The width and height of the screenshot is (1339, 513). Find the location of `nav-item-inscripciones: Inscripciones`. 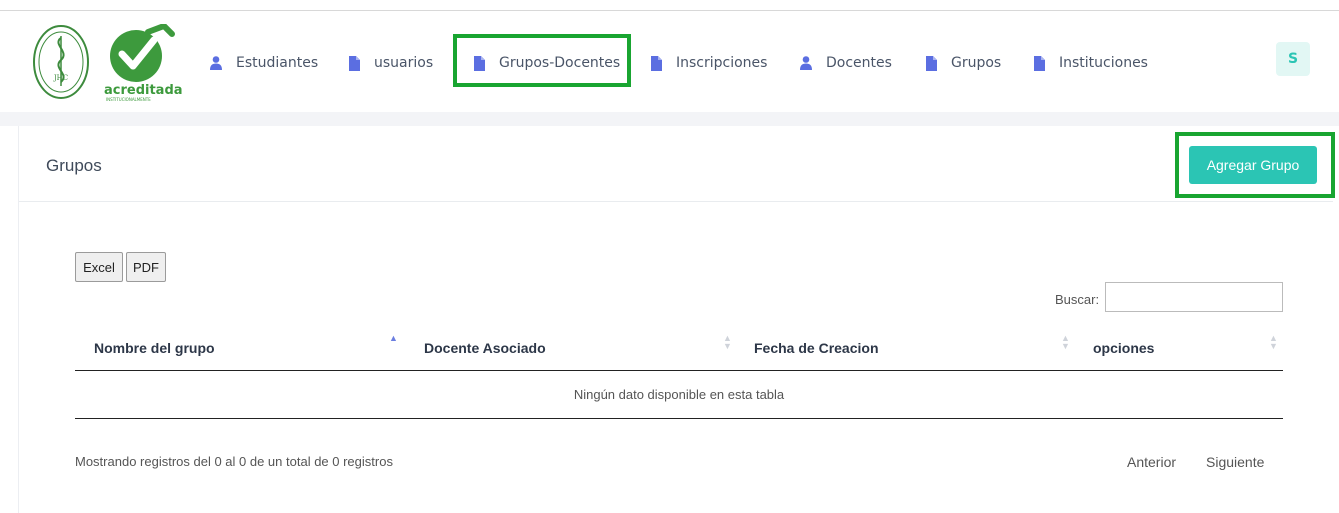

nav-item-inscripciones: Inscripciones is located at coordinates (709, 63).